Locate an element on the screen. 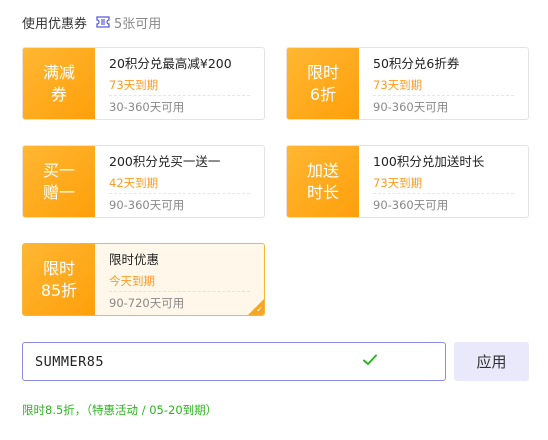  coupon-badge: 限时 6折 is located at coordinates (323, 83).